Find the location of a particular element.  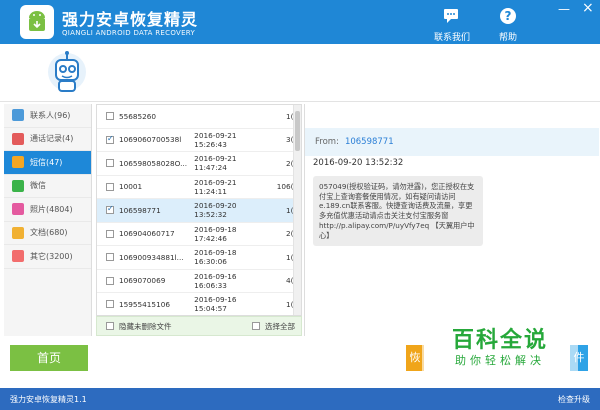

check-update-link: 检查升级 is located at coordinates (574, 399).